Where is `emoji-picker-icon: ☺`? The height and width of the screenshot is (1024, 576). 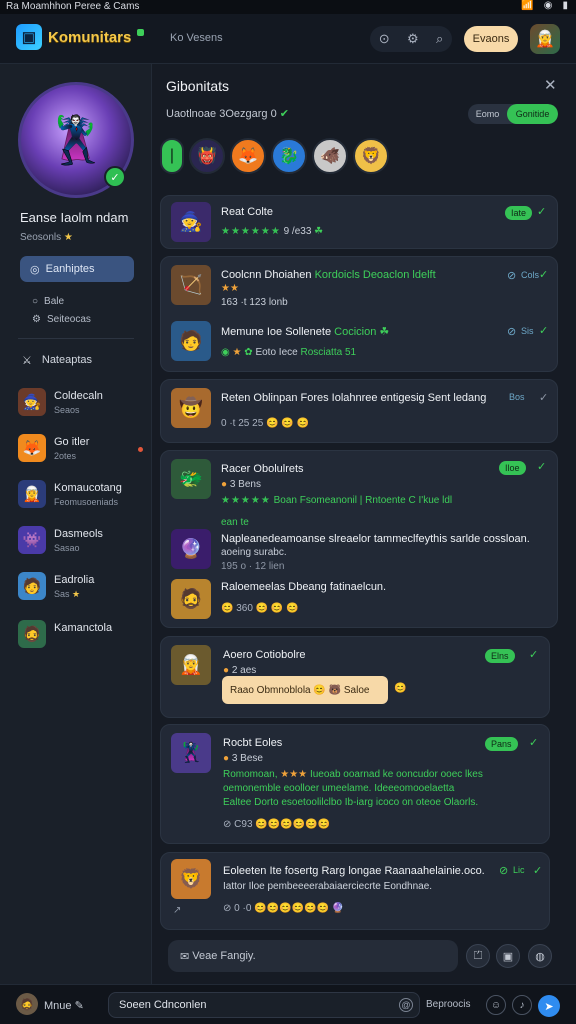 emoji-picker-icon: ☺ is located at coordinates (496, 1005).